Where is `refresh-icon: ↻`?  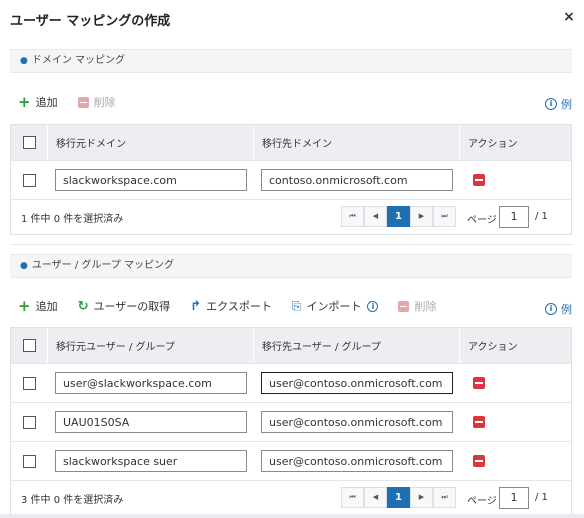 refresh-icon: ↻ is located at coordinates (83, 306).